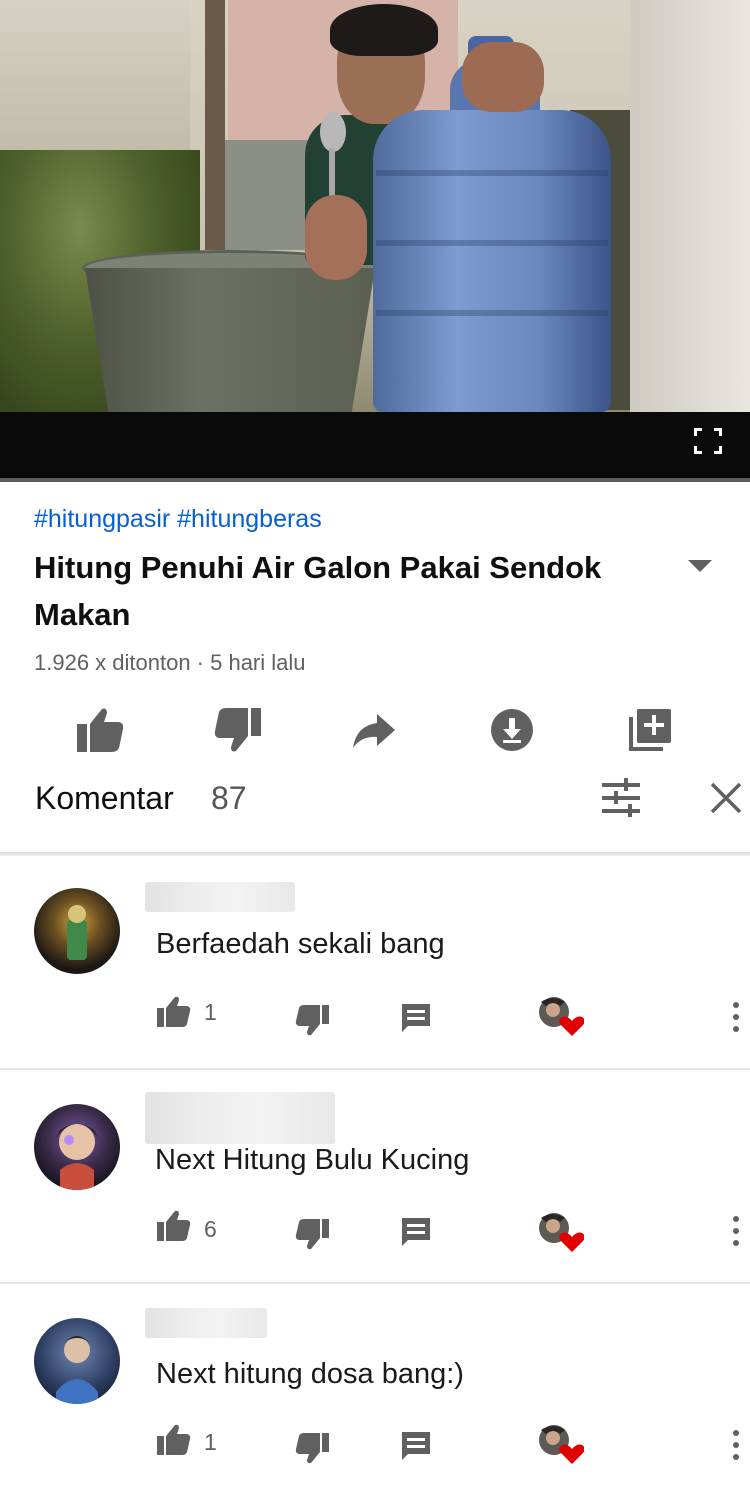  Describe the element at coordinates (375, 963) in the screenshot. I see `comment-item: Berfaedah sekali bang 1` at that location.